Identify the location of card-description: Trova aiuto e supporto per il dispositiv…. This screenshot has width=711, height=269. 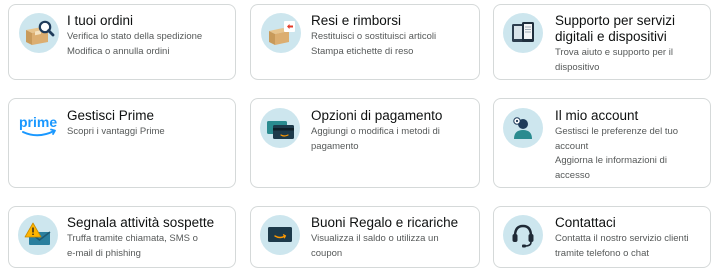
(614, 60).